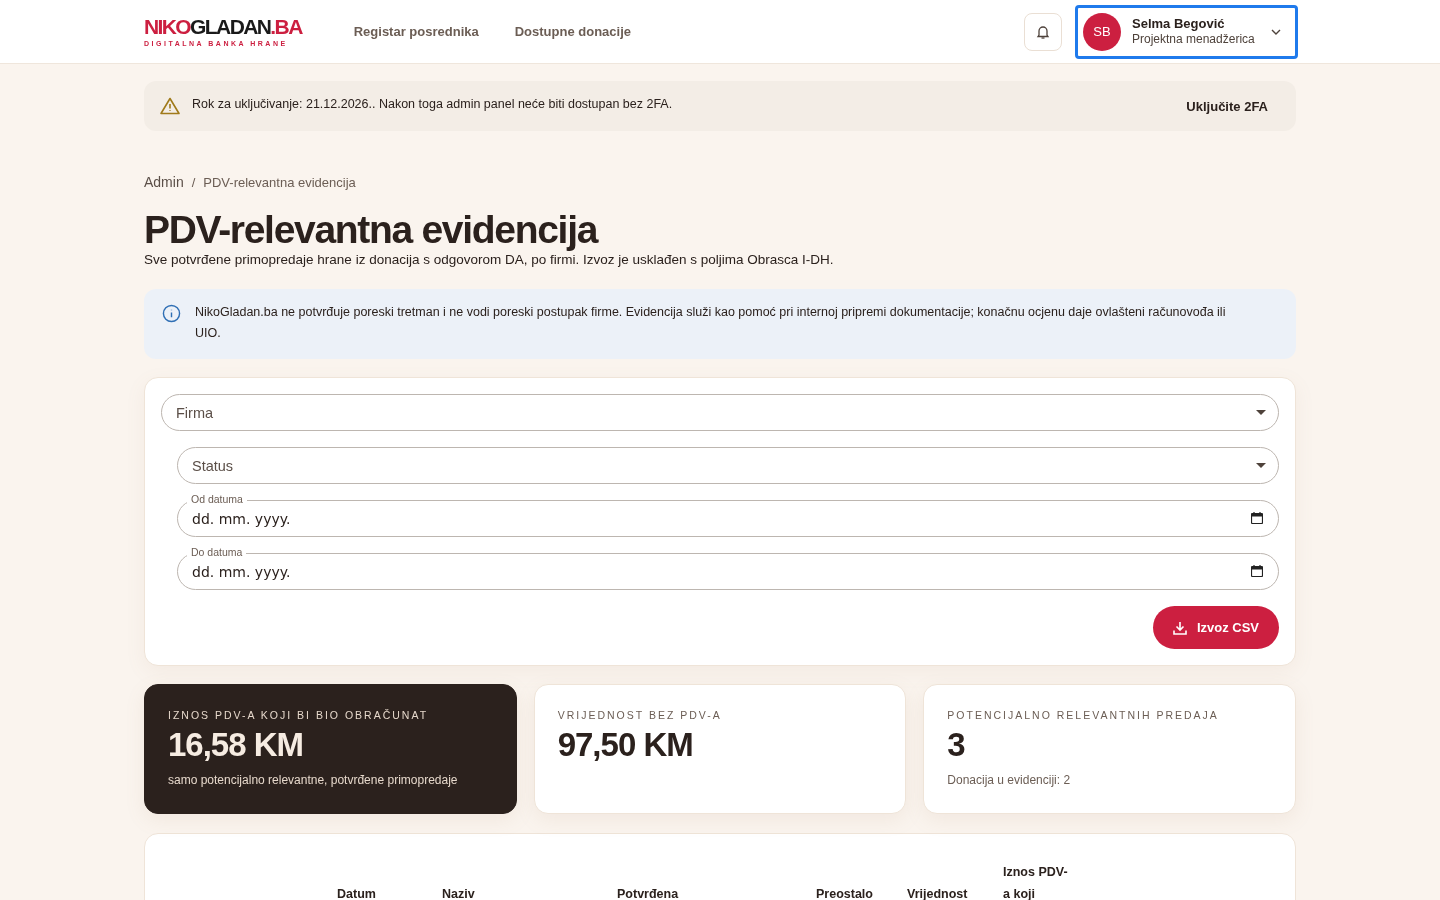  What do you see at coordinates (1178, 24) in the screenshot?
I see `user-name: Selma Begović` at bounding box center [1178, 24].